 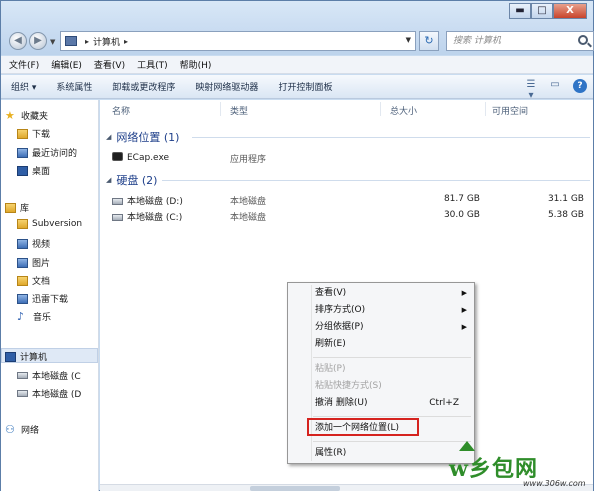 I want to click on forward-button: ▶, so click(x=38, y=41).